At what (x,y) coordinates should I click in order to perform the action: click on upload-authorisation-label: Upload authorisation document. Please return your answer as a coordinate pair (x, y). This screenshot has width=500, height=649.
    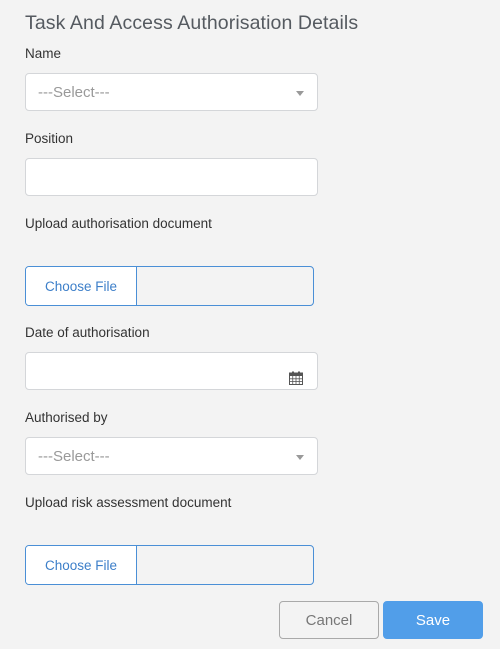
    Looking at the image, I should click on (118, 223).